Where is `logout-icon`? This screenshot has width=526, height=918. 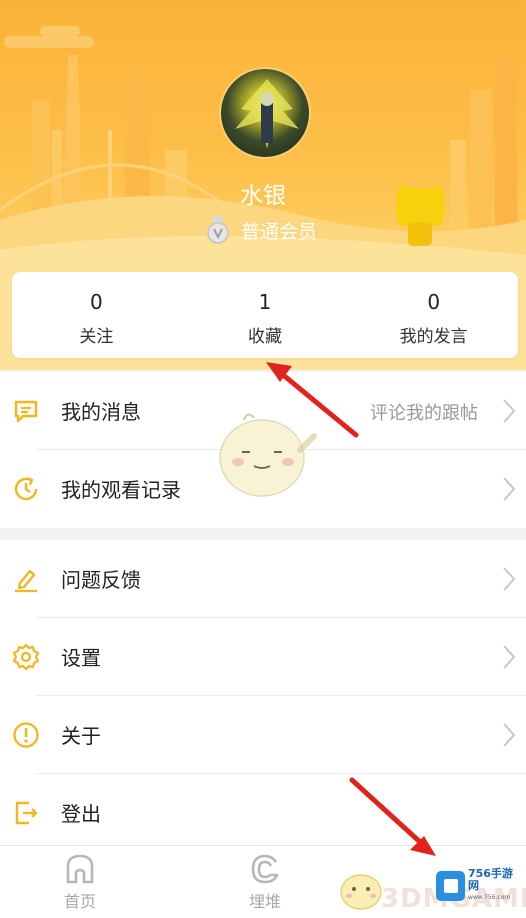
logout-icon is located at coordinates (26, 813).